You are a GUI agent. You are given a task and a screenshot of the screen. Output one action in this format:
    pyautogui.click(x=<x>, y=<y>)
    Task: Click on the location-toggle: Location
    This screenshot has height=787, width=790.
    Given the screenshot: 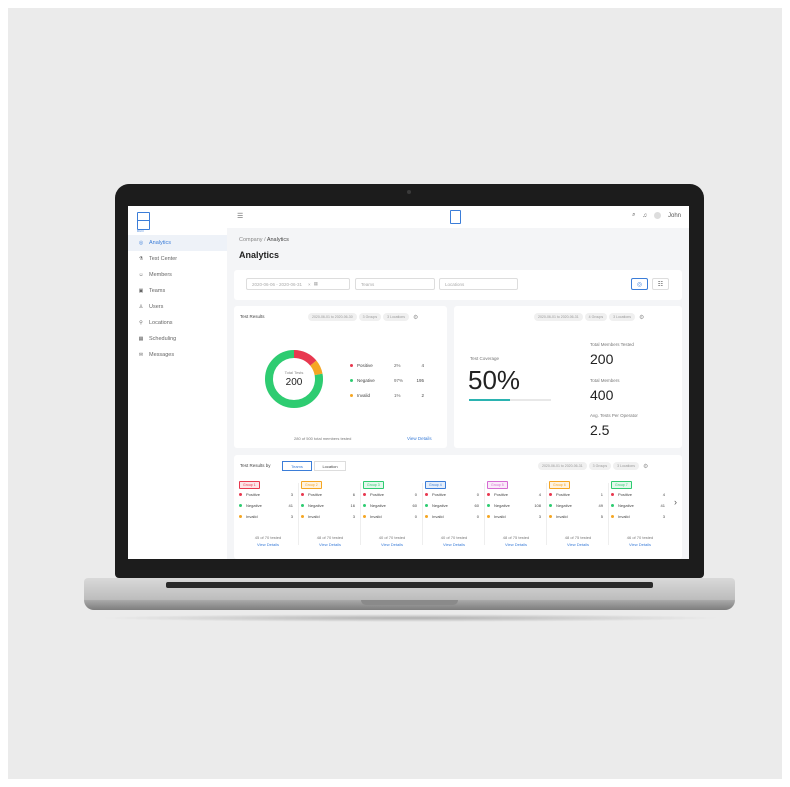 What is the action you would take?
    pyautogui.click(x=330, y=466)
    